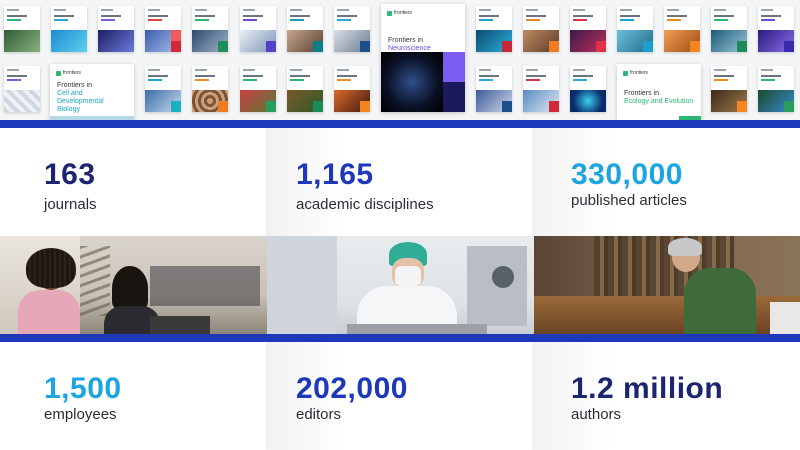  What do you see at coordinates (423, 58) in the screenshot?
I see `journal-cover-featured: frontiers Frontiers in Neuroscience` at bounding box center [423, 58].